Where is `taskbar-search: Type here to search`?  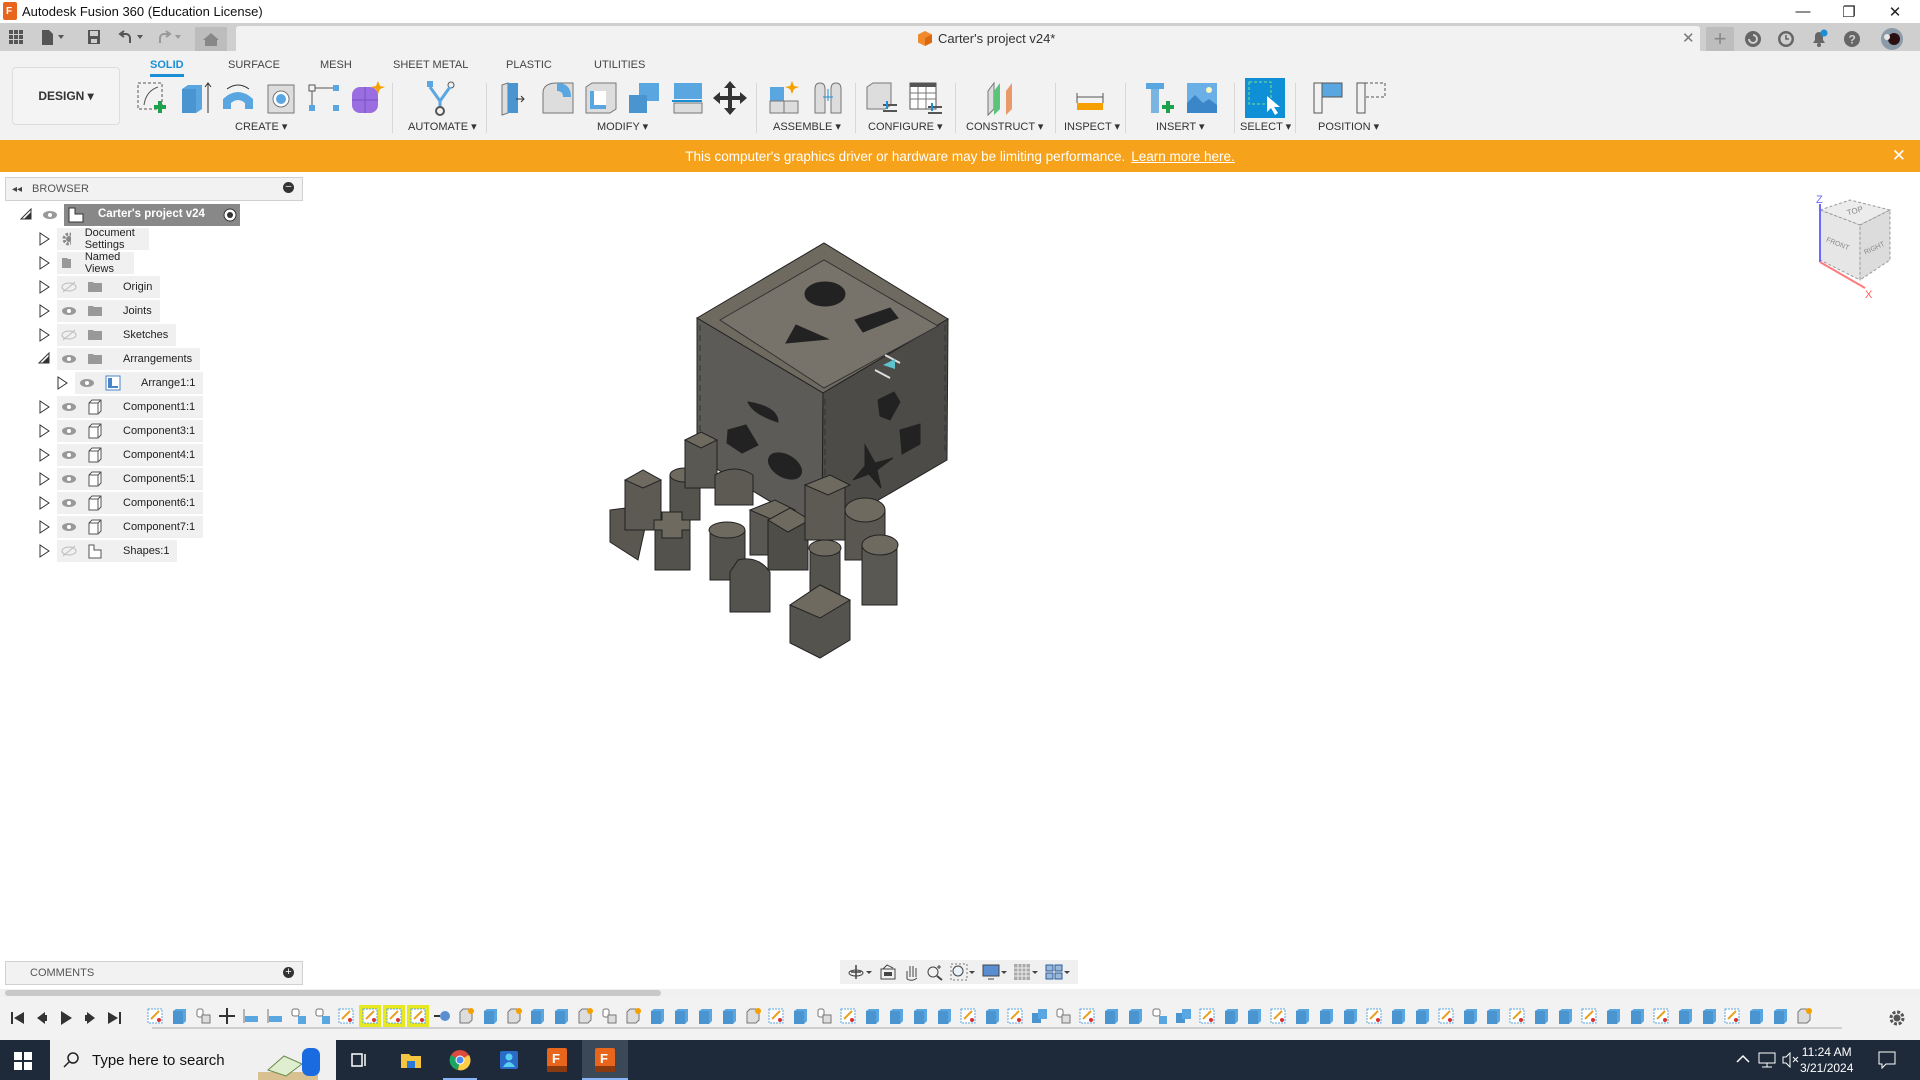
taskbar-search: Type here to search is located at coordinates (193, 1060).